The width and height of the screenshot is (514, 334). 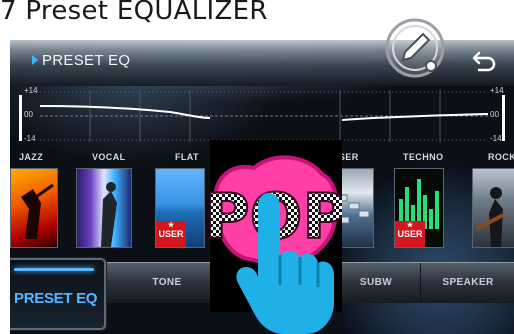 What do you see at coordinates (31, 157) in the screenshot?
I see `preset-label-jazz: JAZZ` at bounding box center [31, 157].